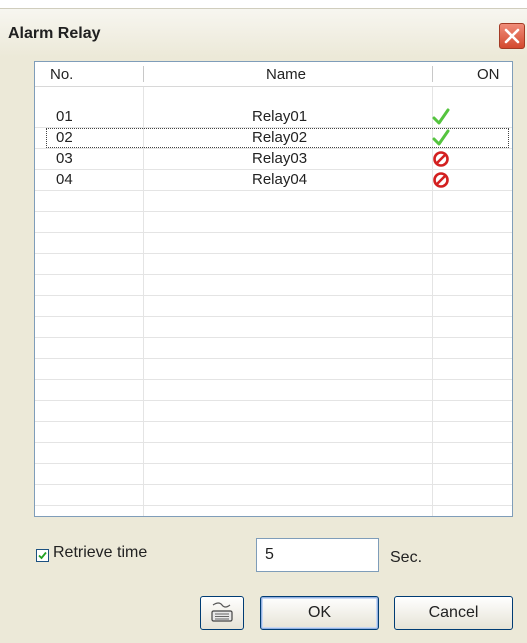 The height and width of the screenshot is (643, 527). What do you see at coordinates (319, 613) in the screenshot?
I see `ok-button: OK` at bounding box center [319, 613].